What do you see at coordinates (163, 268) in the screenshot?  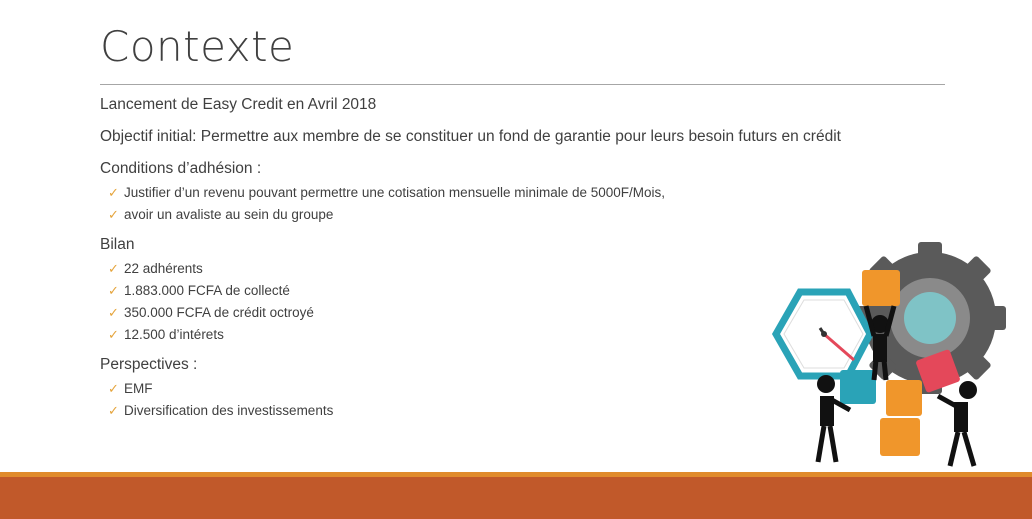 I see `list-item-text: 22 adhérents` at bounding box center [163, 268].